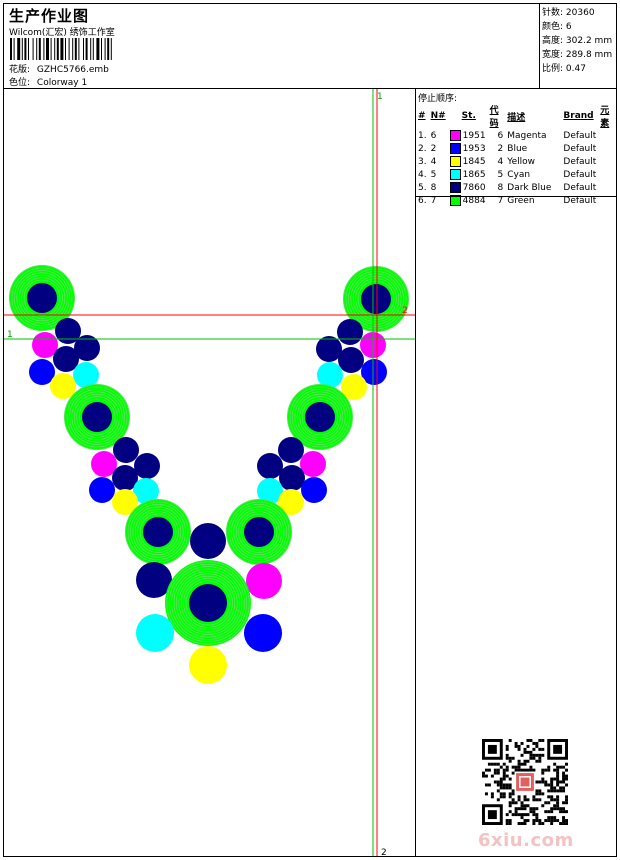 The width and height of the screenshot is (620, 860). What do you see at coordinates (422, 187) in the screenshot?
I see `row-index: 5.` at bounding box center [422, 187].